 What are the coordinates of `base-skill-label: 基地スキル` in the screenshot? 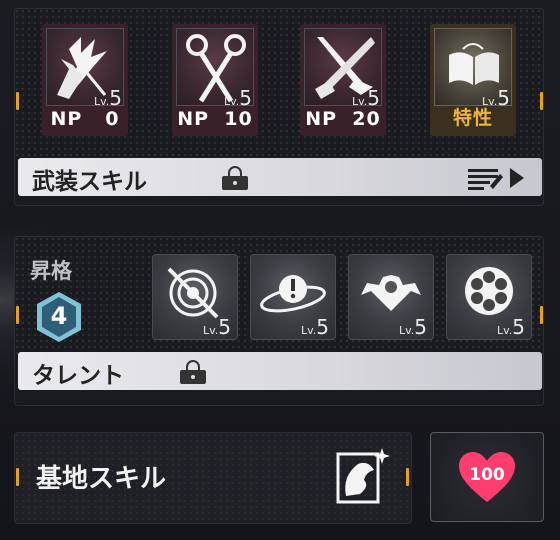 It's located at (101, 479).